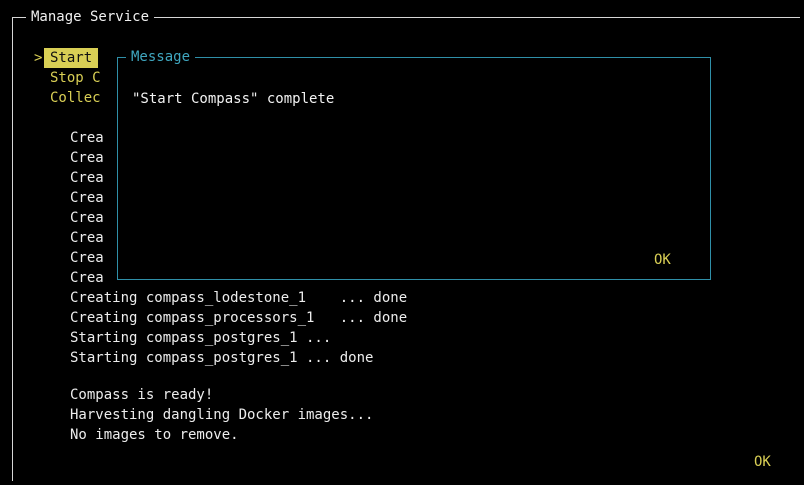 This screenshot has width=804, height=485. Describe the element at coordinates (90, 17) in the screenshot. I see `manage-service-title: Manage Service` at that location.